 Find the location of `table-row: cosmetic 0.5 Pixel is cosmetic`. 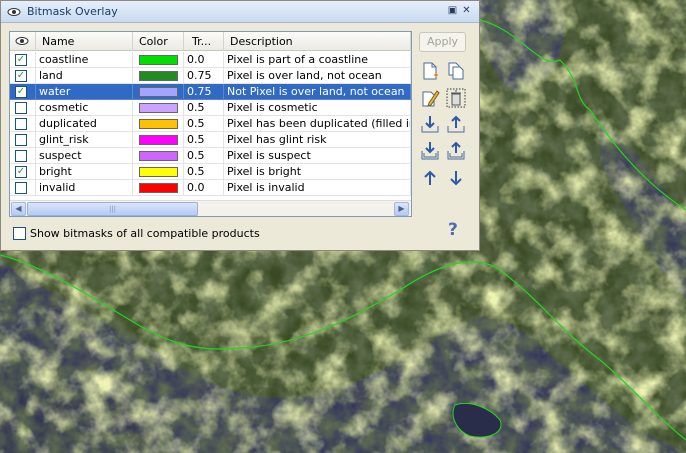

table-row: cosmetic 0.5 Pixel is cosmetic is located at coordinates (210, 108).